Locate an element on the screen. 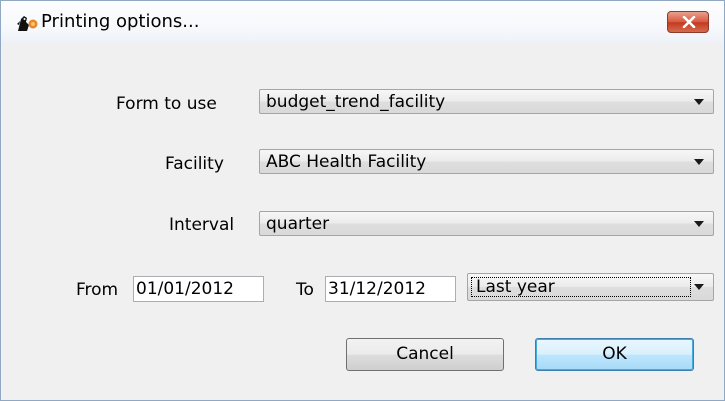 This screenshot has width=725, height=401. focus-indicator is located at coordinates (581, 287).